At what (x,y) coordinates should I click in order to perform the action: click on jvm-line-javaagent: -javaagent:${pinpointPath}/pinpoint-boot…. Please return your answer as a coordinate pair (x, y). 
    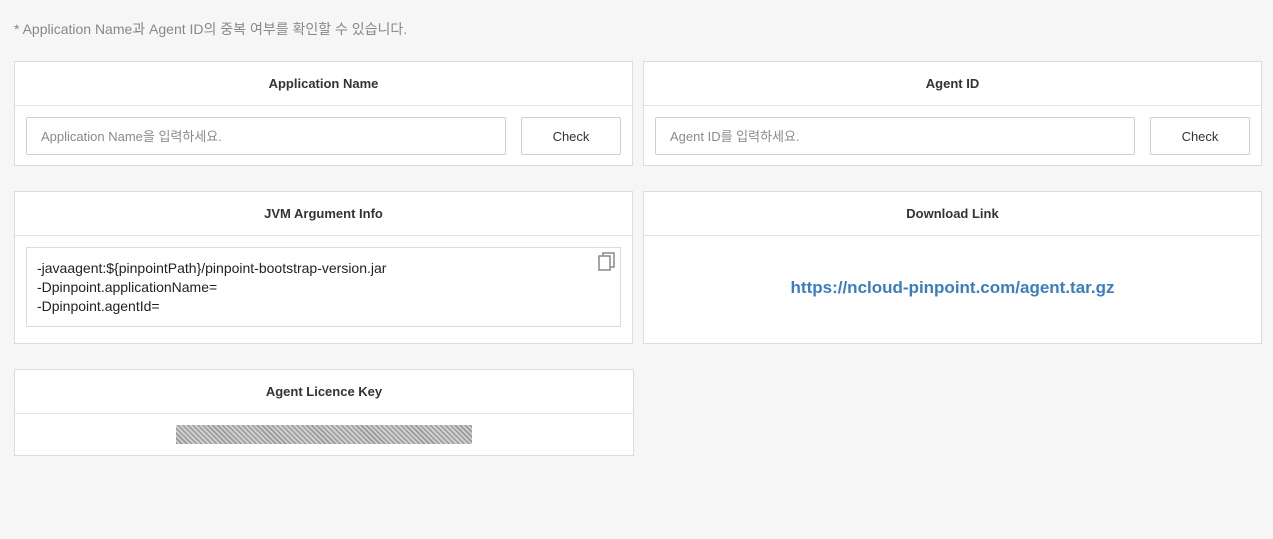
    Looking at the image, I should click on (212, 268).